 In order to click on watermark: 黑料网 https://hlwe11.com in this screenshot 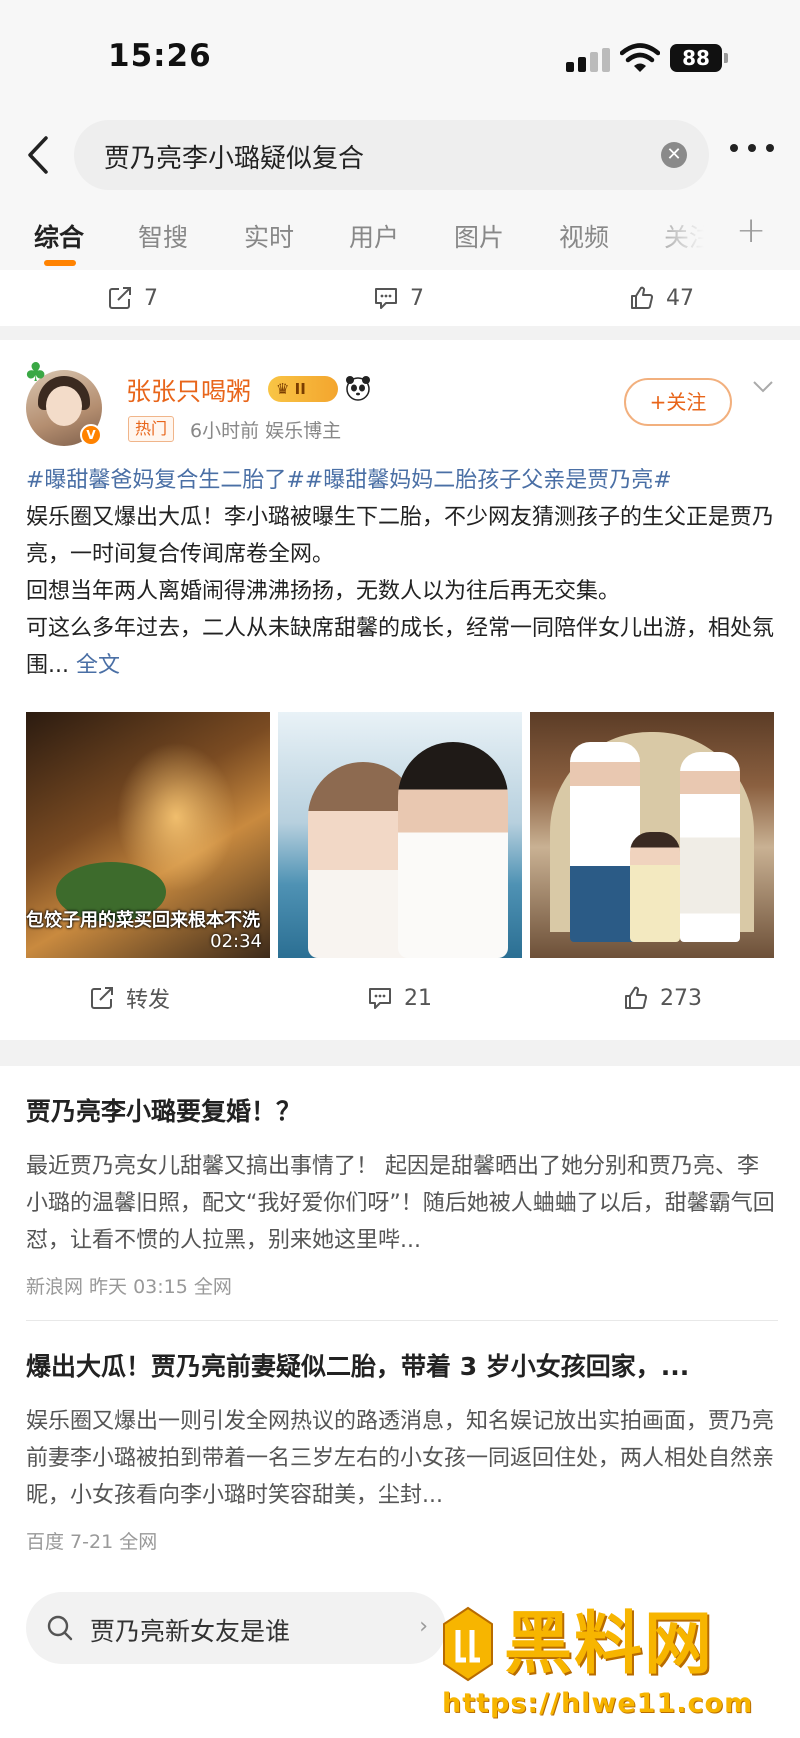, I will do `click(619, 1662)`.